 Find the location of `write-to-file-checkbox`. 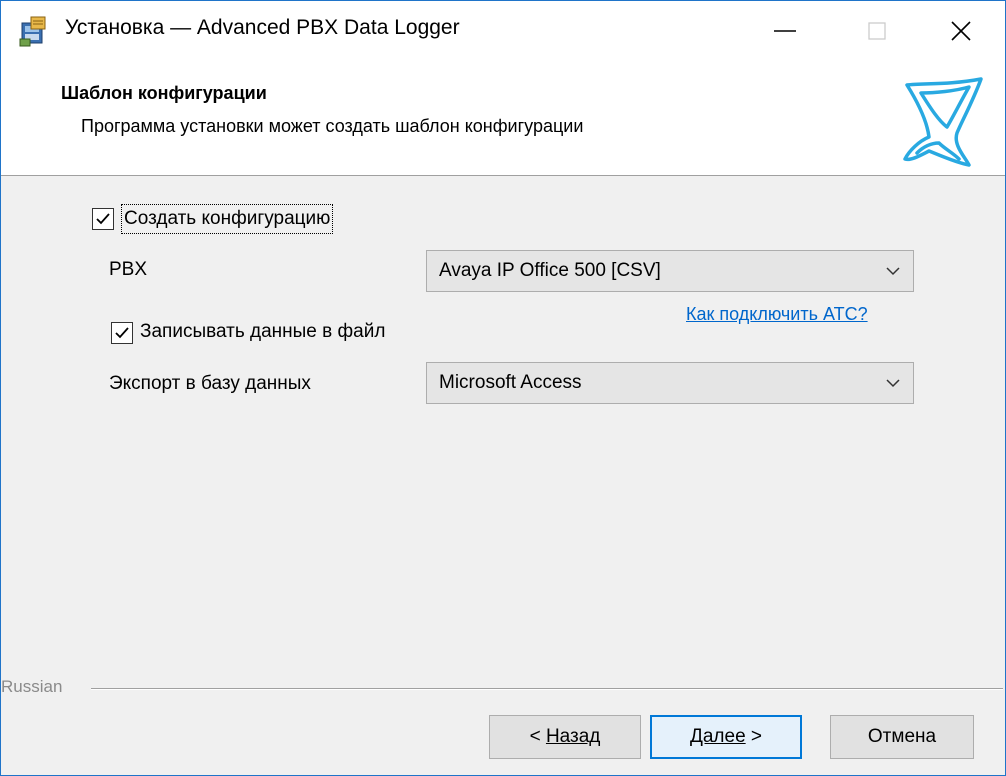

write-to-file-checkbox is located at coordinates (122, 333).